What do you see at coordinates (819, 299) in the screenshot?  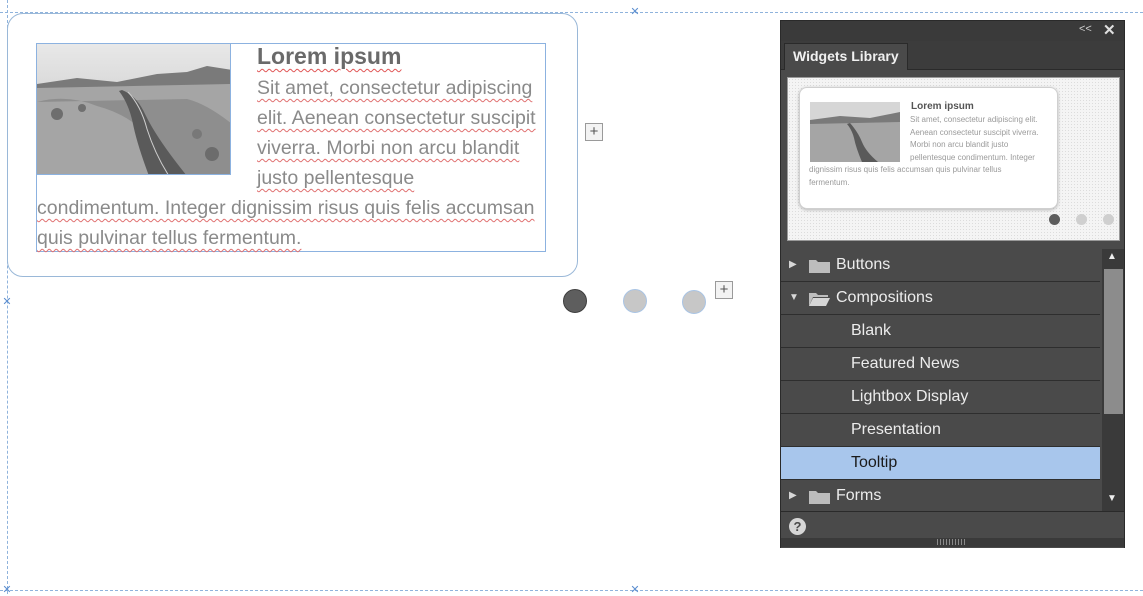 I see `open-folder-icon` at bounding box center [819, 299].